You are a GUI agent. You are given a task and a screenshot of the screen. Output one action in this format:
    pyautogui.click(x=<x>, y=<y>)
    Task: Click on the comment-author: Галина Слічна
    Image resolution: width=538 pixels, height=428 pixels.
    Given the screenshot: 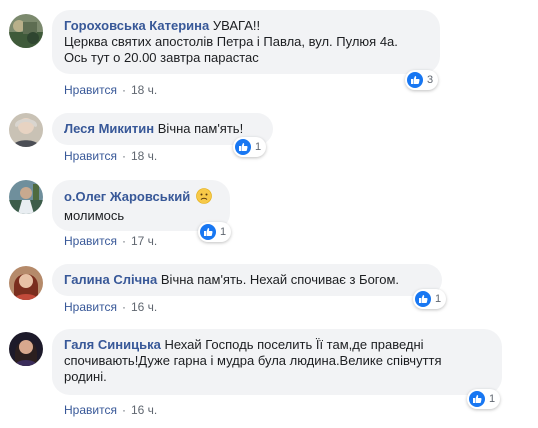 What is the action you would take?
    pyautogui.click(x=110, y=279)
    